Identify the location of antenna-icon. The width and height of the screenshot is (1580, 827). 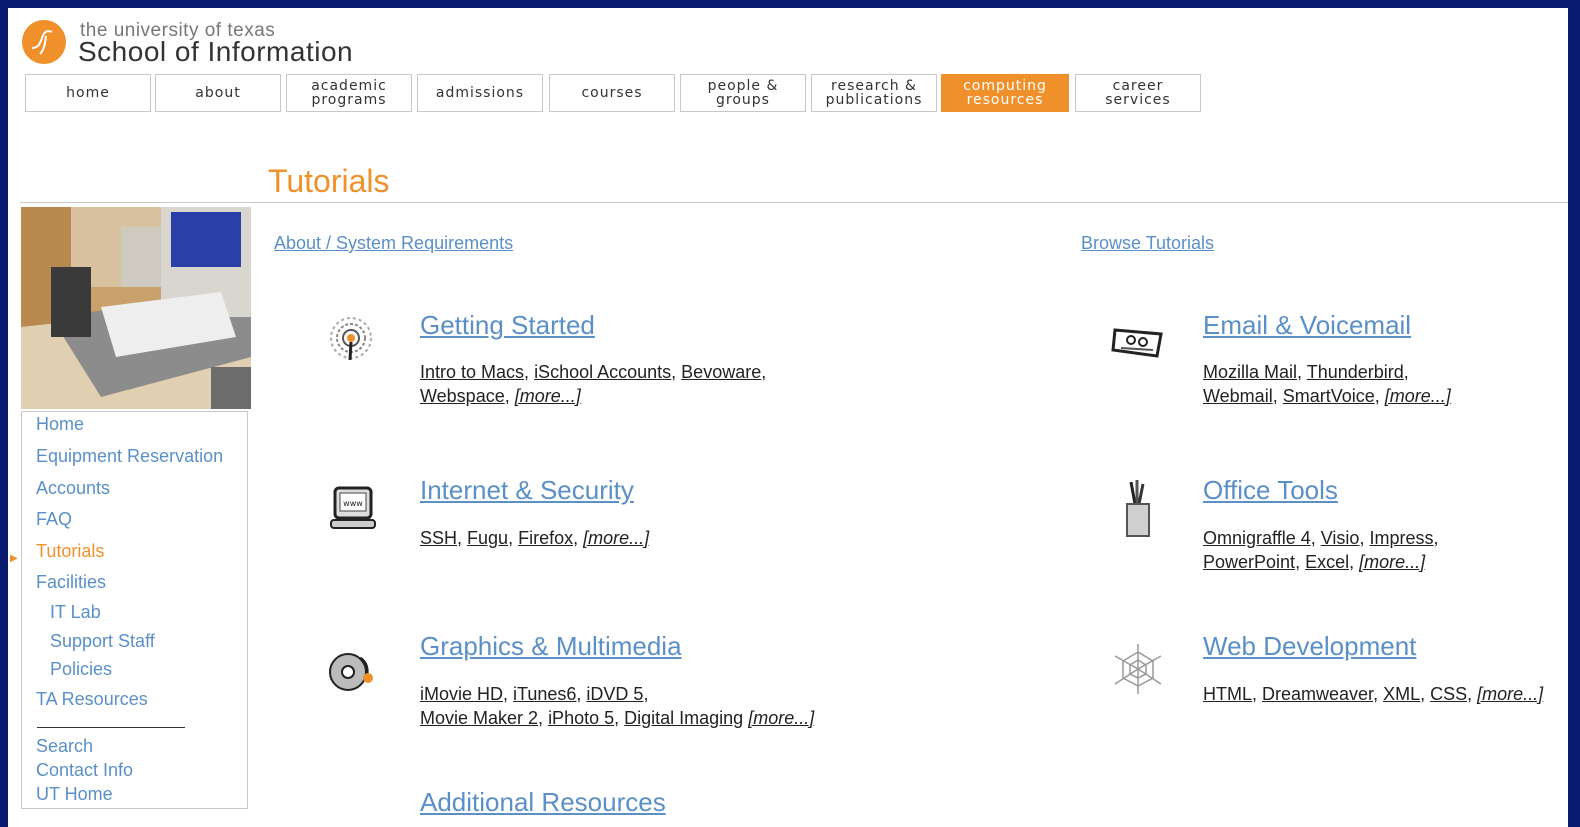
(351, 339).